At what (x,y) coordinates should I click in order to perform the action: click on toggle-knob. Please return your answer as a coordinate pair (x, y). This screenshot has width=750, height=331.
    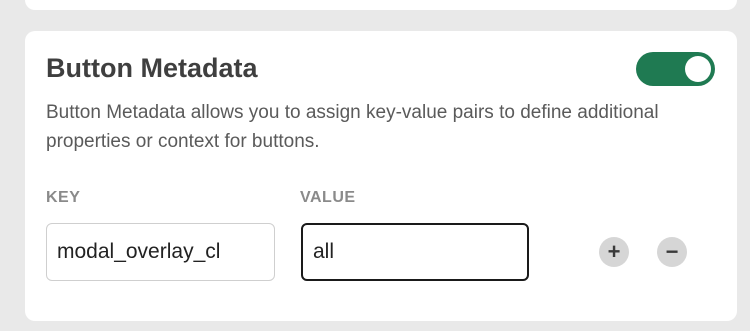
    Looking at the image, I should click on (698, 69).